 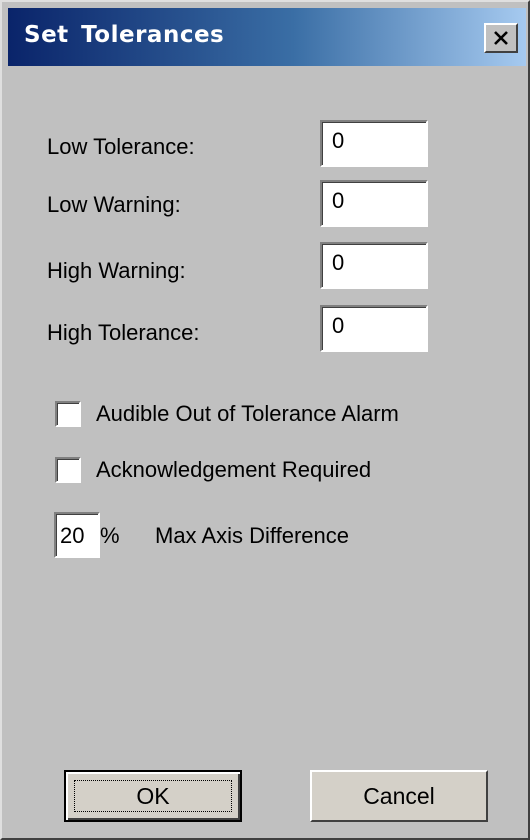 I want to click on max-axis-difference-label: Max Axis Difference, so click(x=252, y=535).